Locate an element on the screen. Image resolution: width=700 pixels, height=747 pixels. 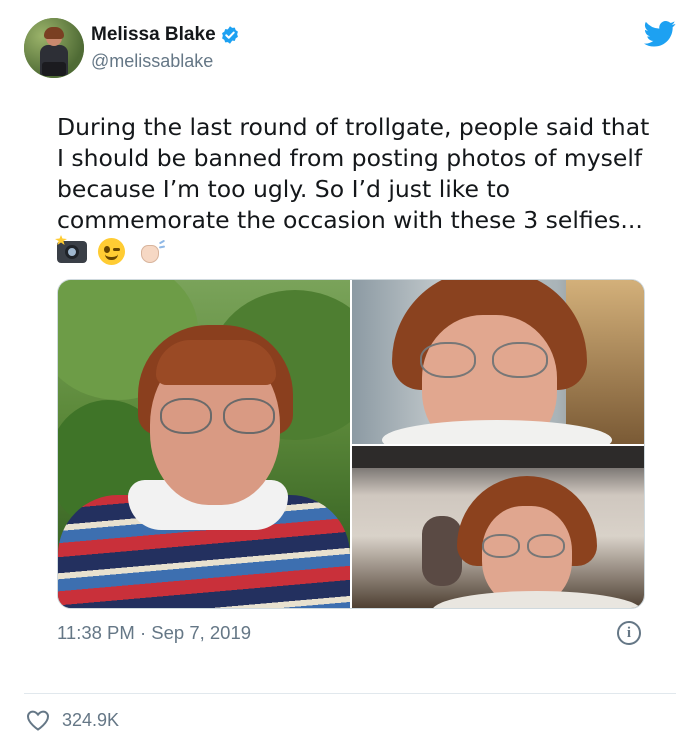
winking-face-icon is located at coordinates (112, 251).